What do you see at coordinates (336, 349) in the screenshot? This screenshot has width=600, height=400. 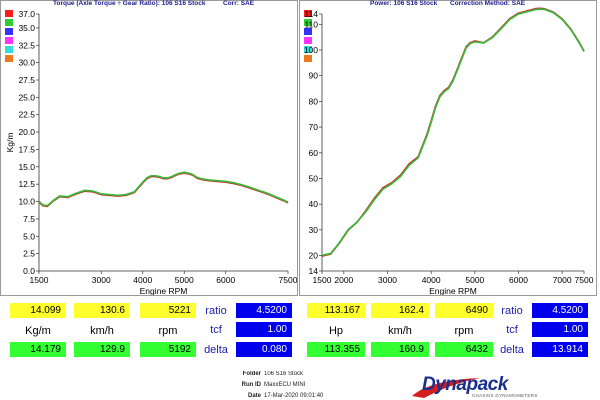 I see `power-compare-value: 113.355` at bounding box center [336, 349].